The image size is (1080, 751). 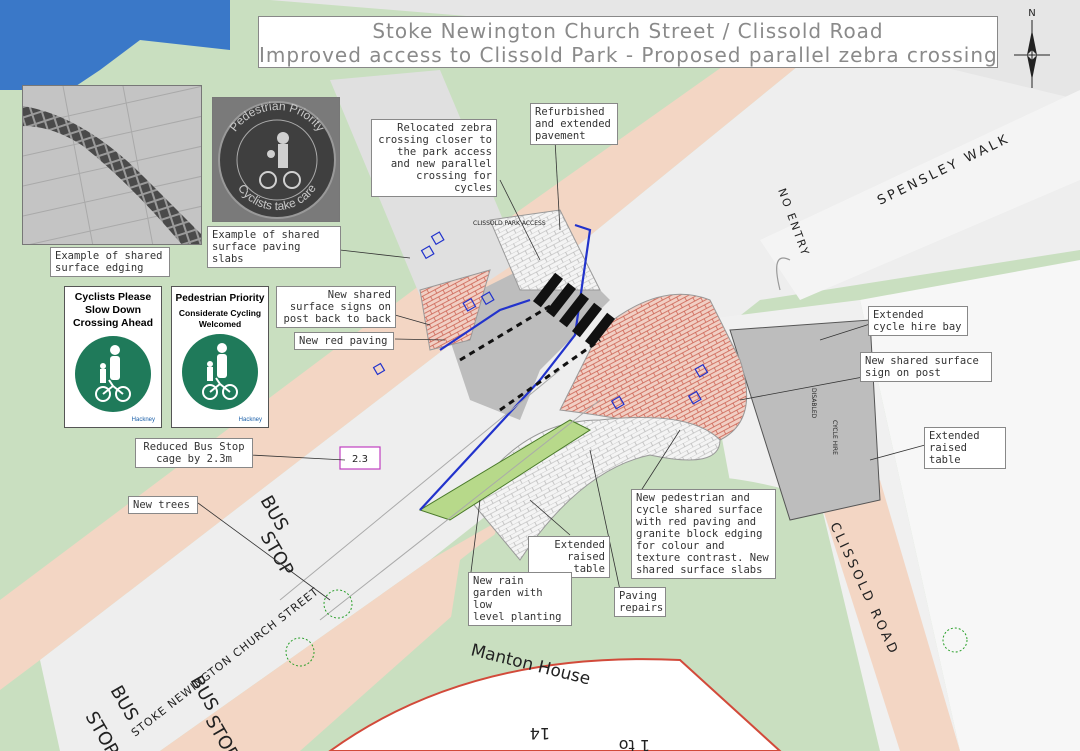 What do you see at coordinates (926, 367) in the screenshot?
I see `callout-new-sign-on-post: New shared surface sign on post` at bounding box center [926, 367].